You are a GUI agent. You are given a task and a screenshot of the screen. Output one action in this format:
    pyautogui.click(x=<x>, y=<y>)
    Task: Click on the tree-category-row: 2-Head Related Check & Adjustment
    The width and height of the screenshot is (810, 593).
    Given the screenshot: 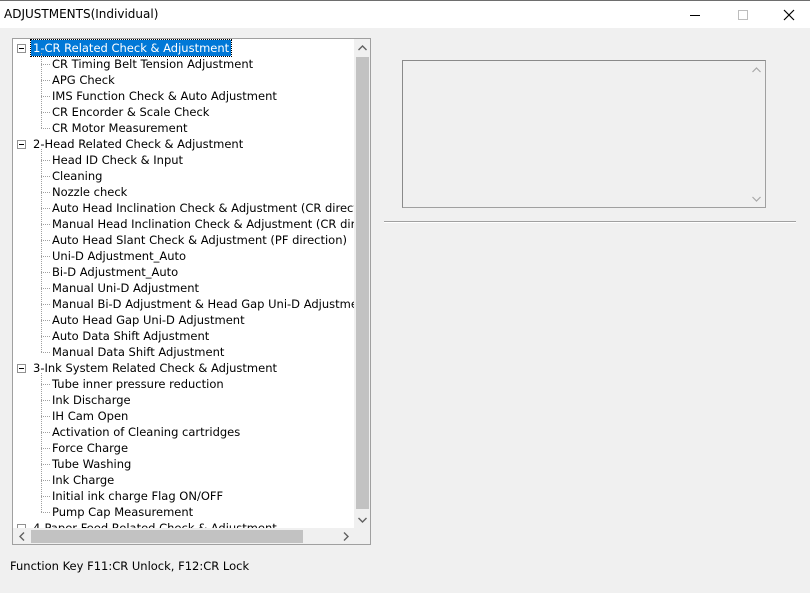 What is the action you would take?
    pyautogui.click(x=183, y=144)
    